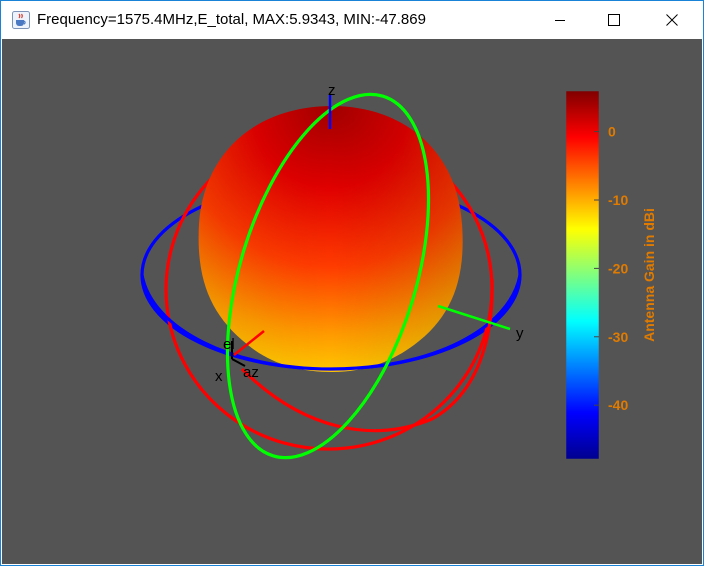 This screenshot has height=566, width=704. What do you see at coordinates (332, 90) in the screenshot?
I see `z-axis-label: z` at bounding box center [332, 90].